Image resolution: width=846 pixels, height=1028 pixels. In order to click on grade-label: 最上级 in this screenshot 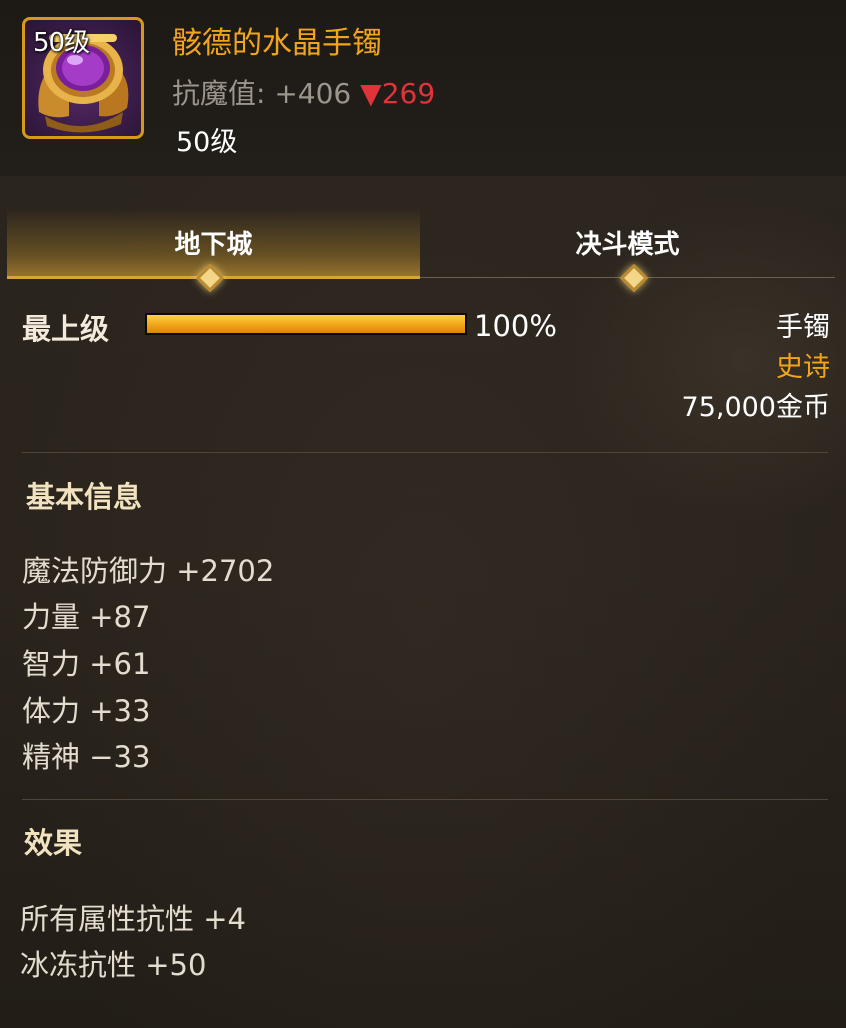, I will do `click(66, 329)`.